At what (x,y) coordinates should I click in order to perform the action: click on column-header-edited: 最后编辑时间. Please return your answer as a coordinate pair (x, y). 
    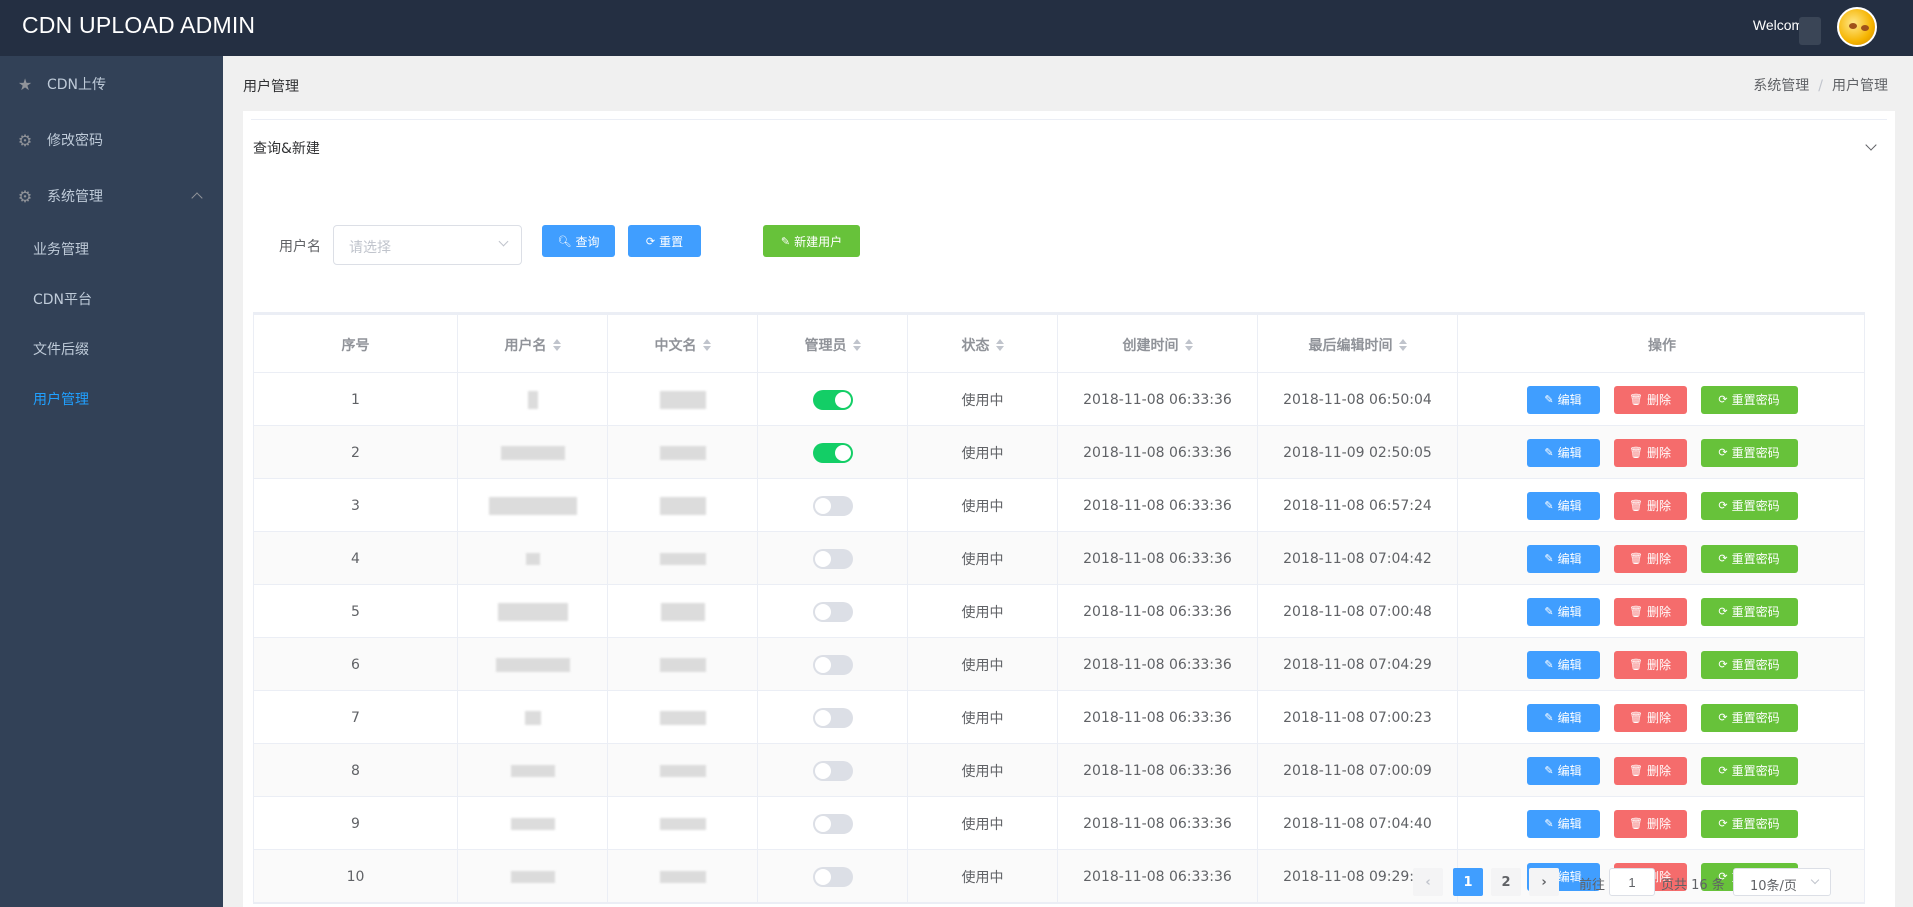
    Looking at the image, I should click on (1358, 345).